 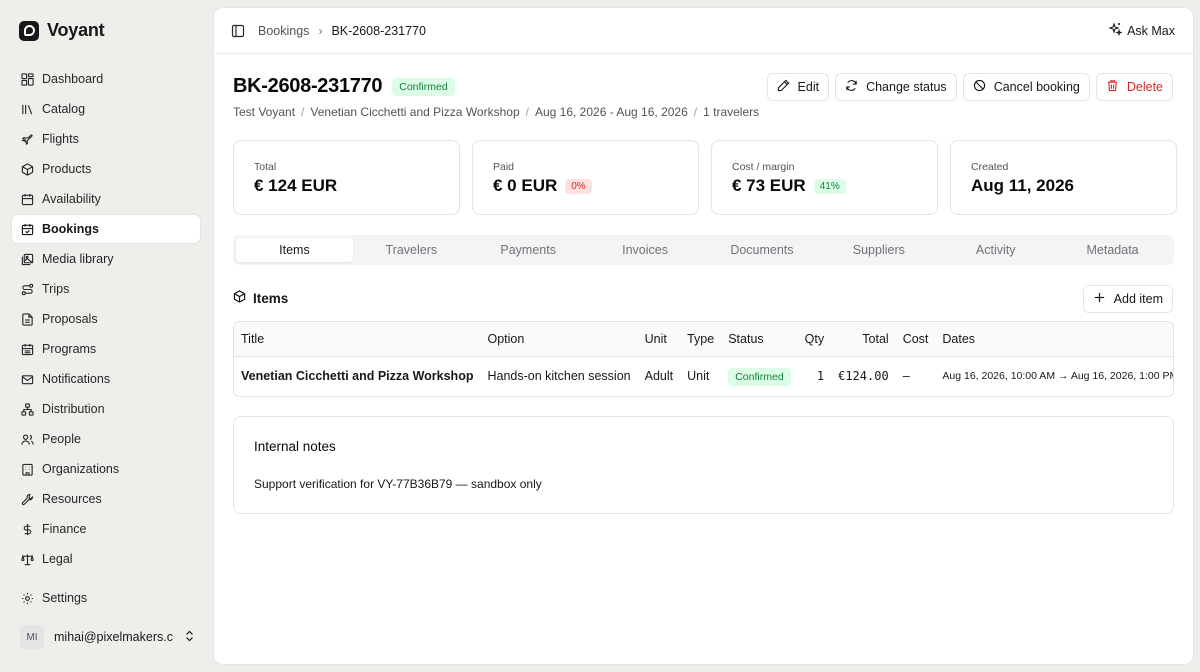 I want to click on sidebar-item-label: Programs, so click(x=69, y=349).